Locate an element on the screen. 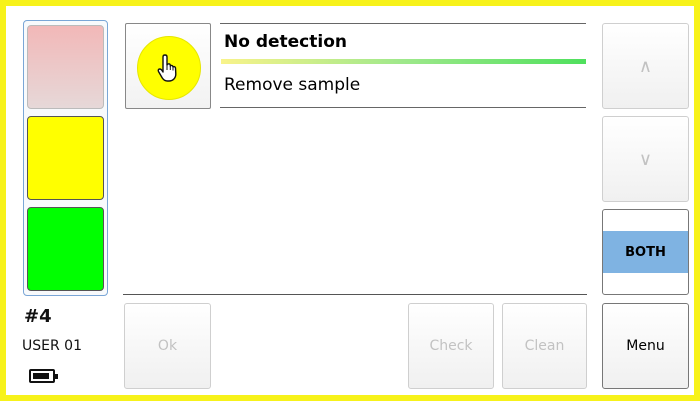 This screenshot has width=700, height=401. message-top-divider is located at coordinates (403, 23).